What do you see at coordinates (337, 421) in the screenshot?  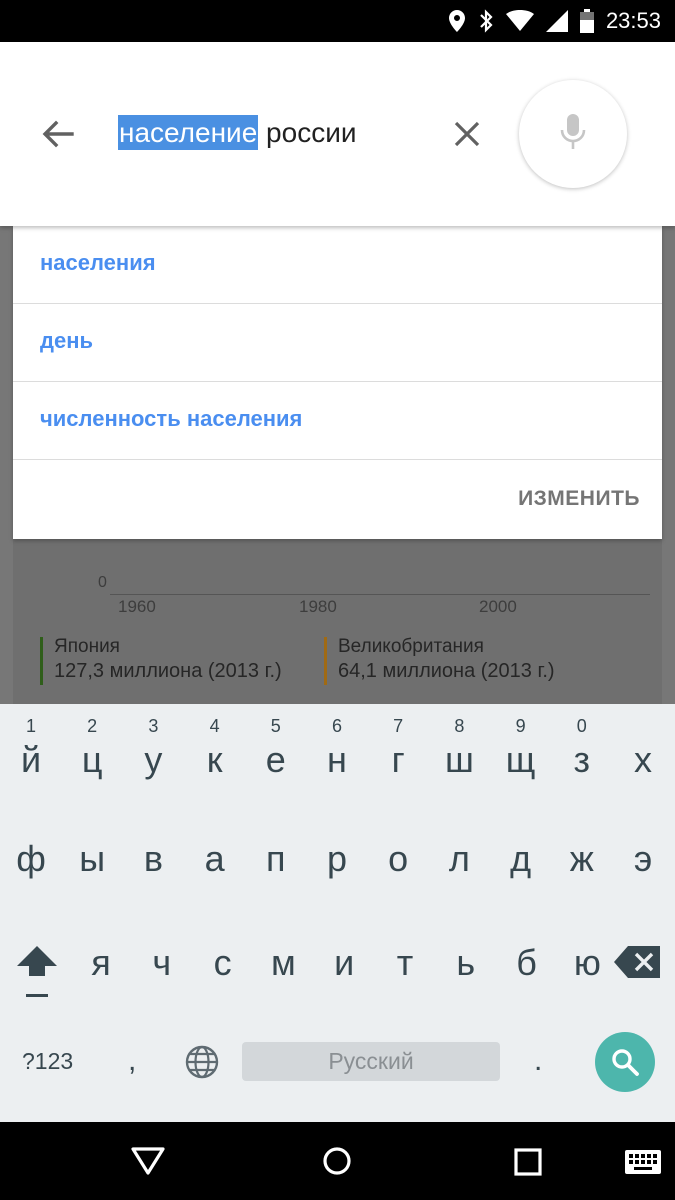 I see `suggestion-item: численность населения` at bounding box center [337, 421].